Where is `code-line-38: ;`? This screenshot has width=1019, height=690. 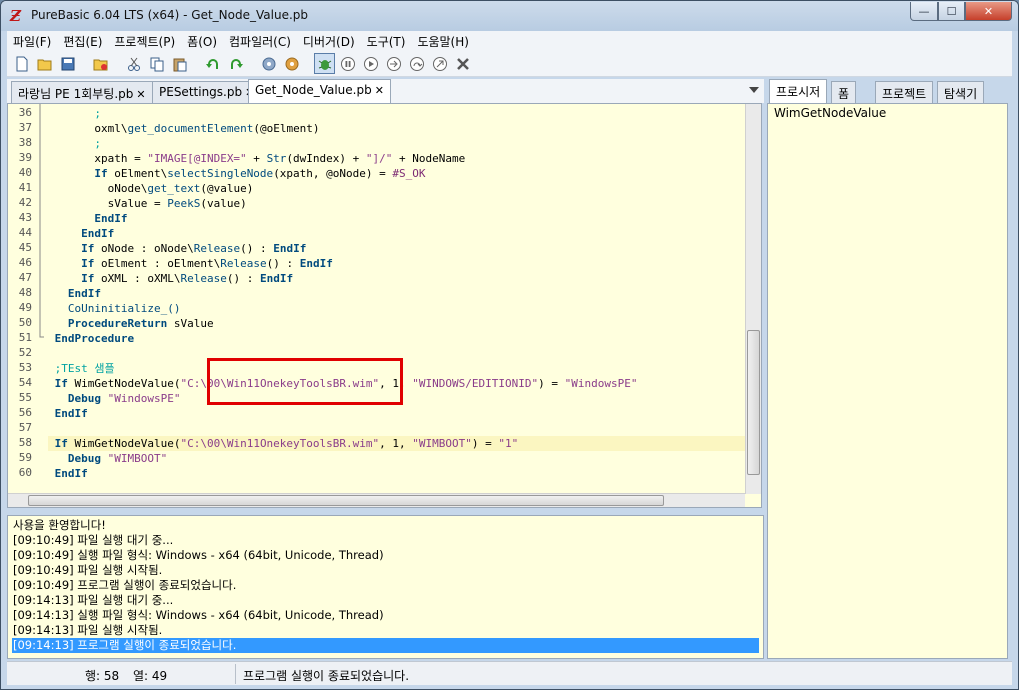 code-line-38: ; is located at coordinates (97, 143).